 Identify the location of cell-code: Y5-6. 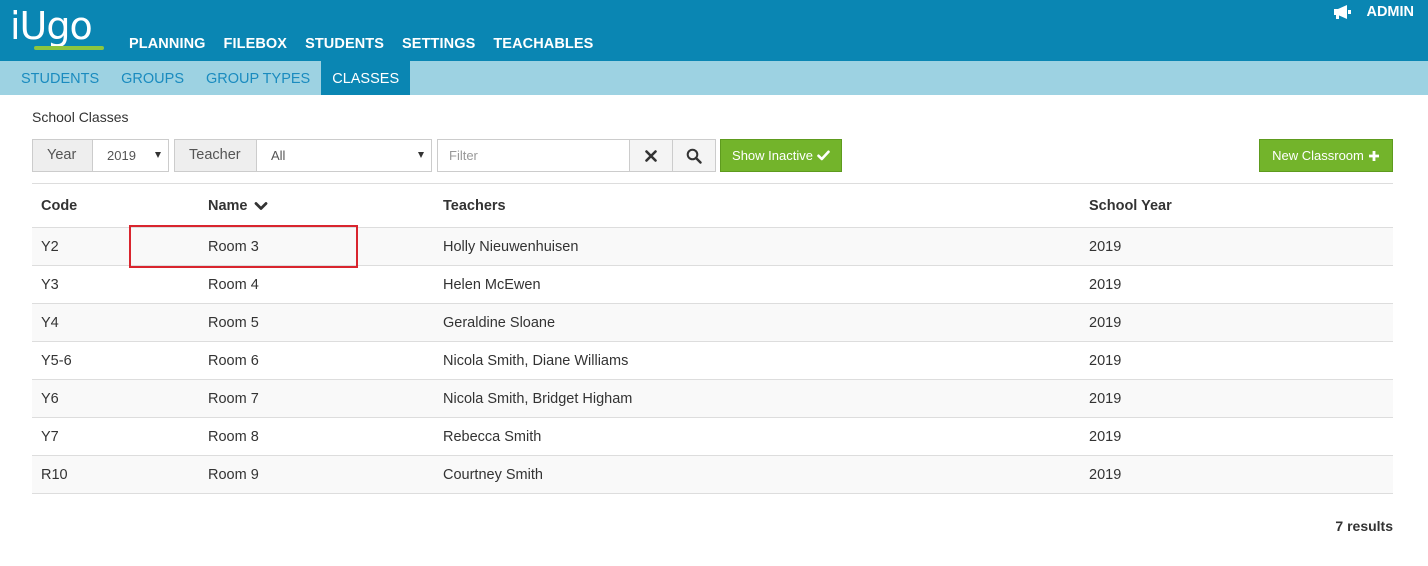
(56, 360).